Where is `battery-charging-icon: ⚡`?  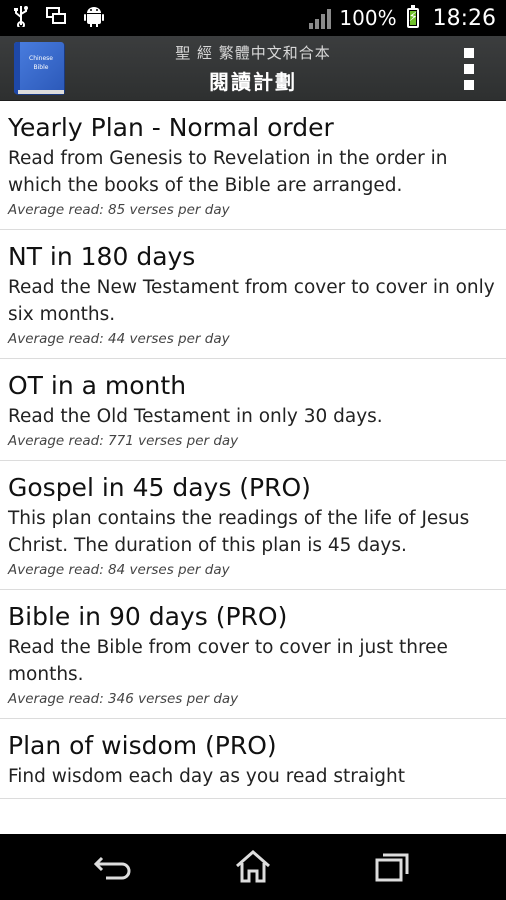
battery-charging-icon: ⚡ is located at coordinates (412, 16).